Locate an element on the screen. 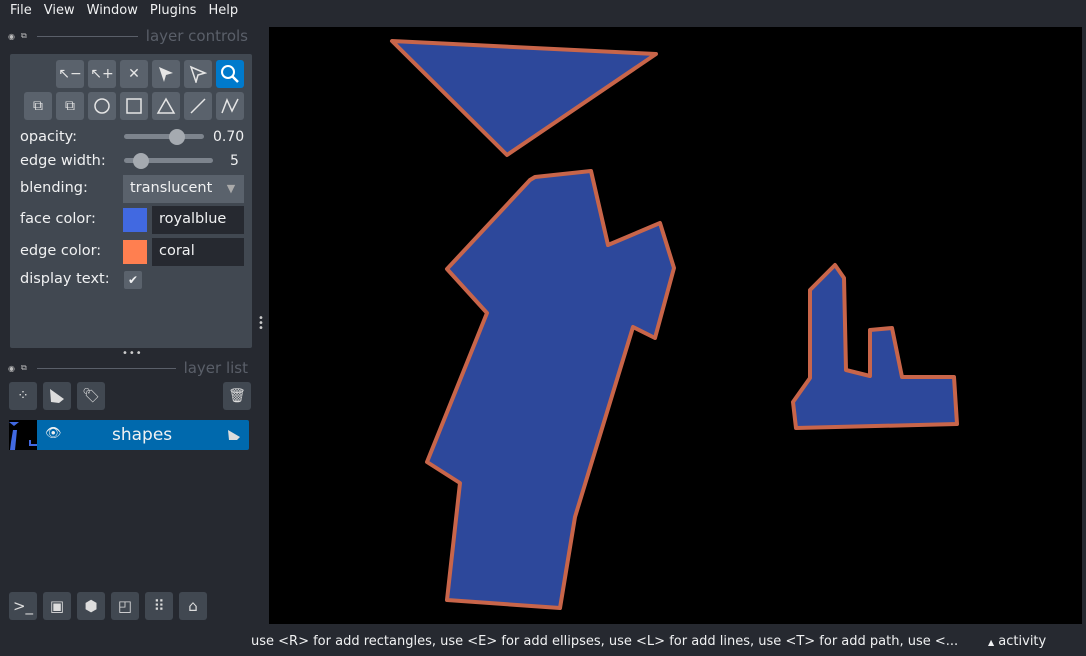 The height and width of the screenshot is (656, 1086). shapes-icon is located at coordinates (57, 396).